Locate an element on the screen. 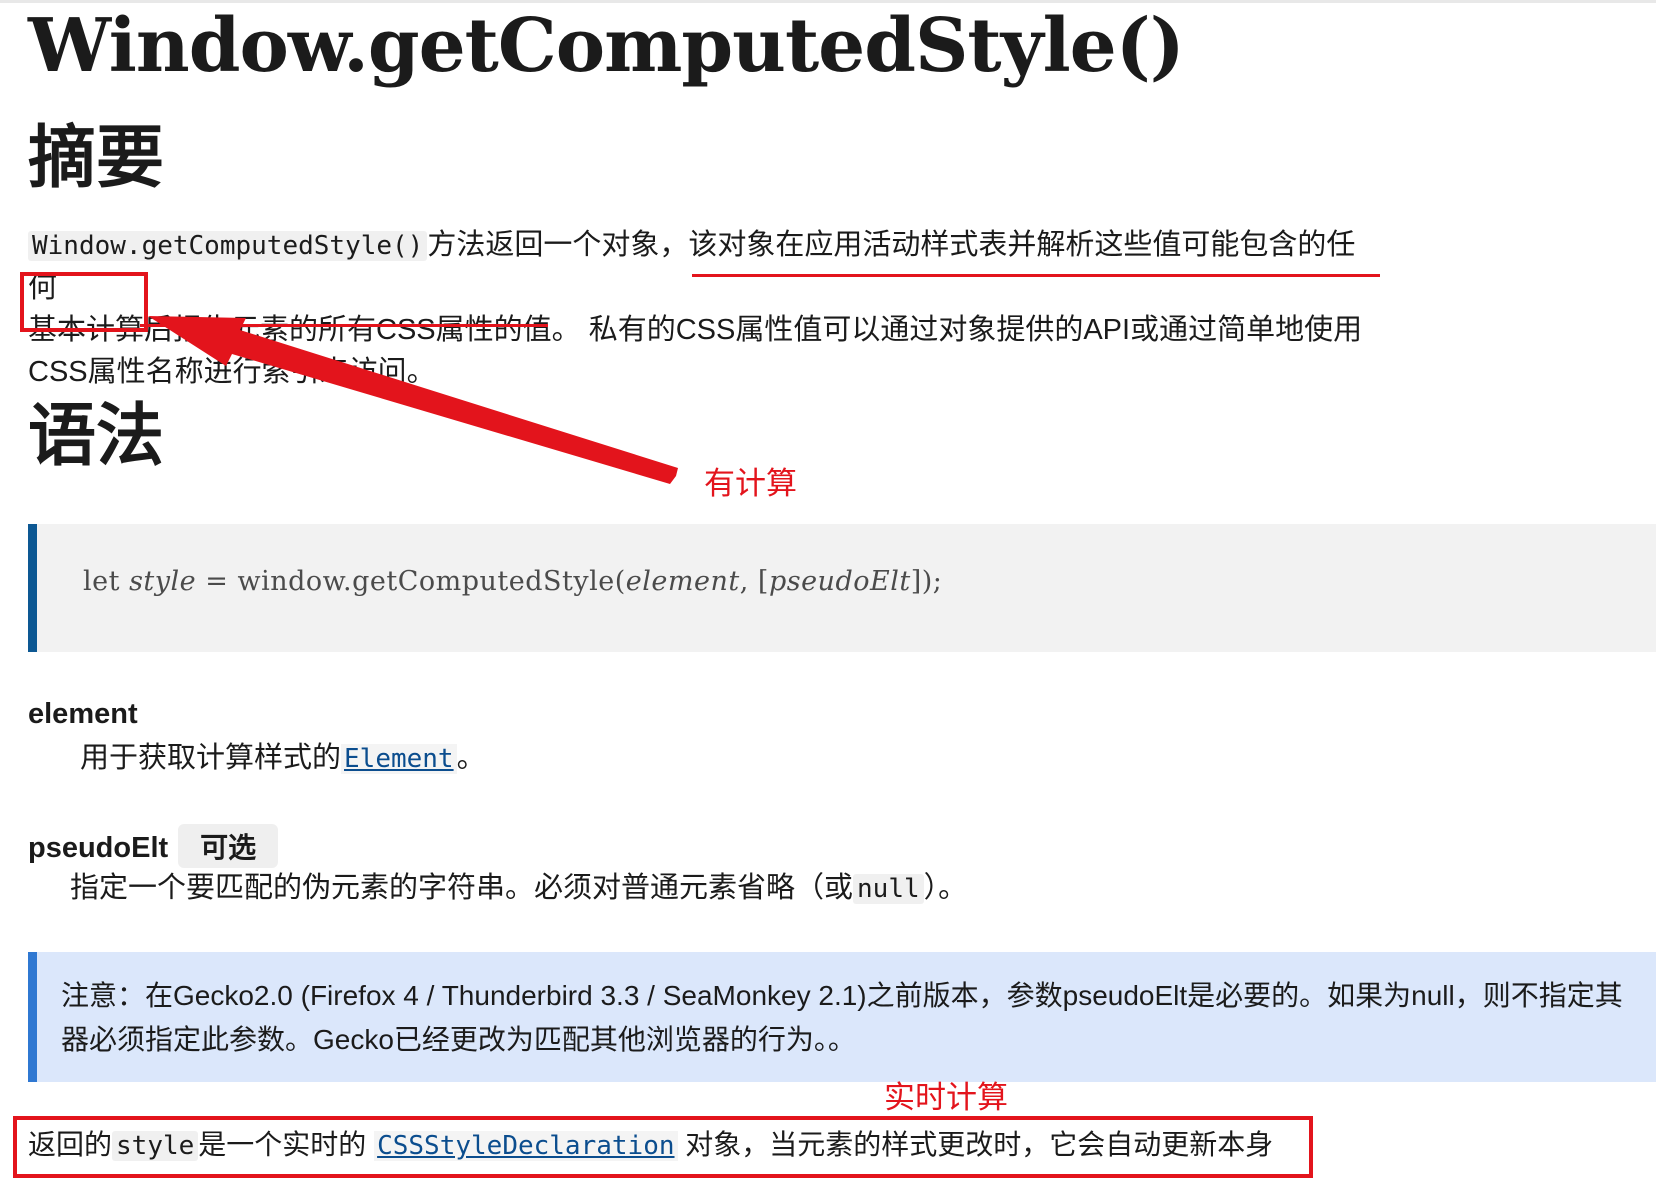  annotation-label-computed: 有计算 is located at coordinates (750, 483).